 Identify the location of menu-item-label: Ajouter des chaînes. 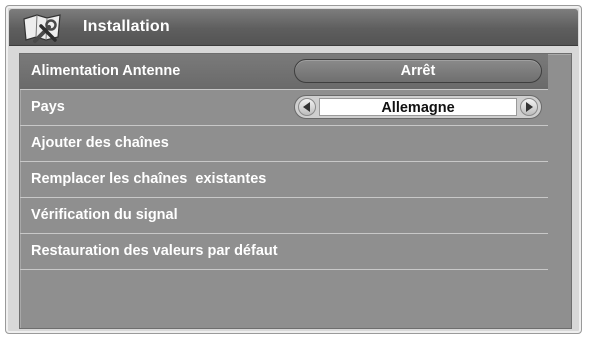
(100, 143).